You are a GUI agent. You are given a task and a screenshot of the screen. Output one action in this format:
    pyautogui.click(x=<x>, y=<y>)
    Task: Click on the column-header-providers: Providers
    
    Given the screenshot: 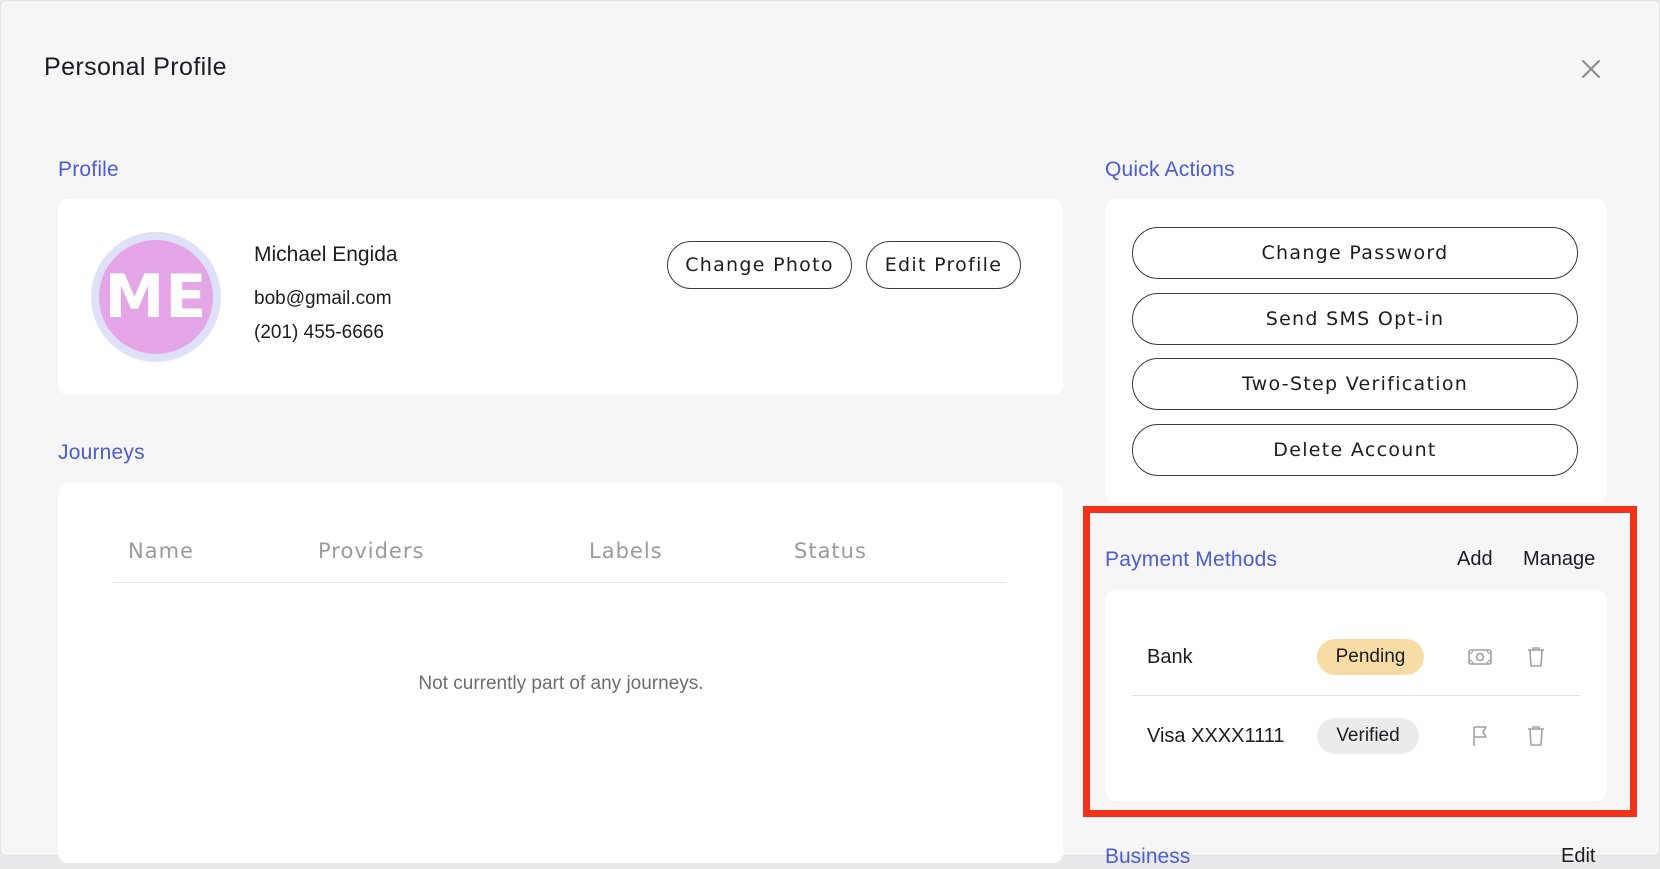 What is the action you would take?
    pyautogui.click(x=371, y=551)
    